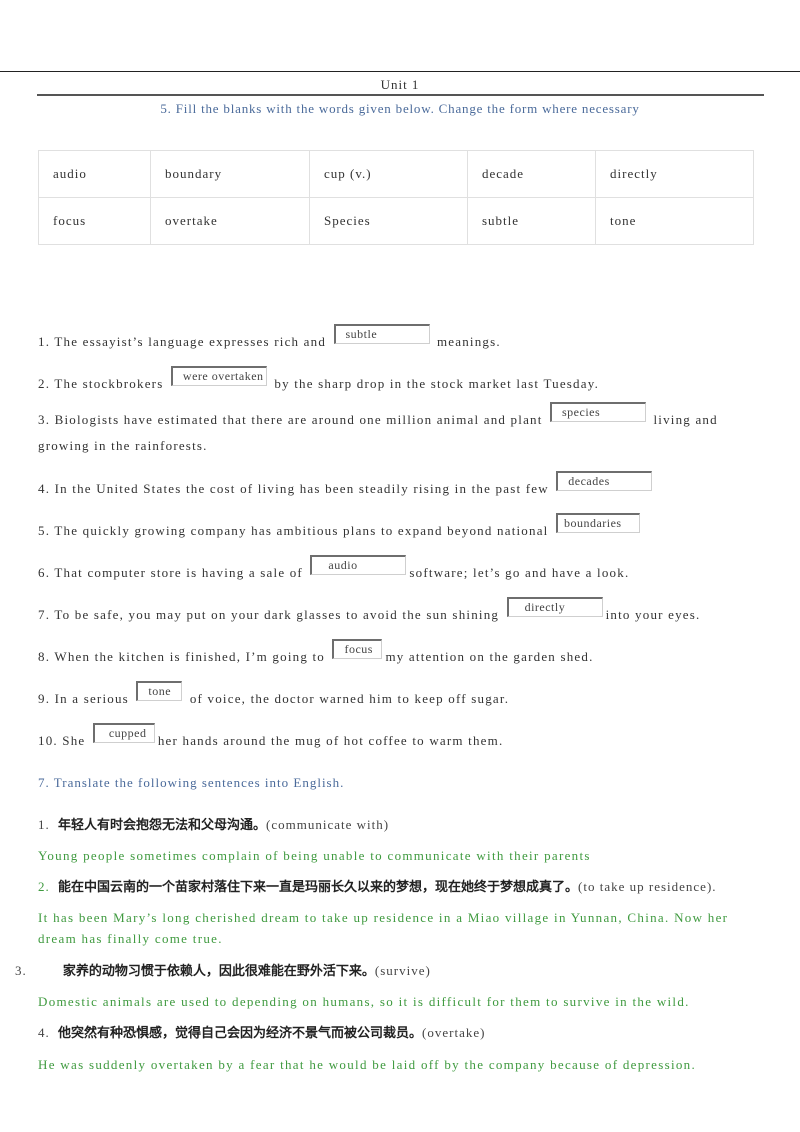 This screenshot has width=800, height=1132. Describe the element at coordinates (388, 221) in the screenshot. I see `table-cell: Species` at that location.